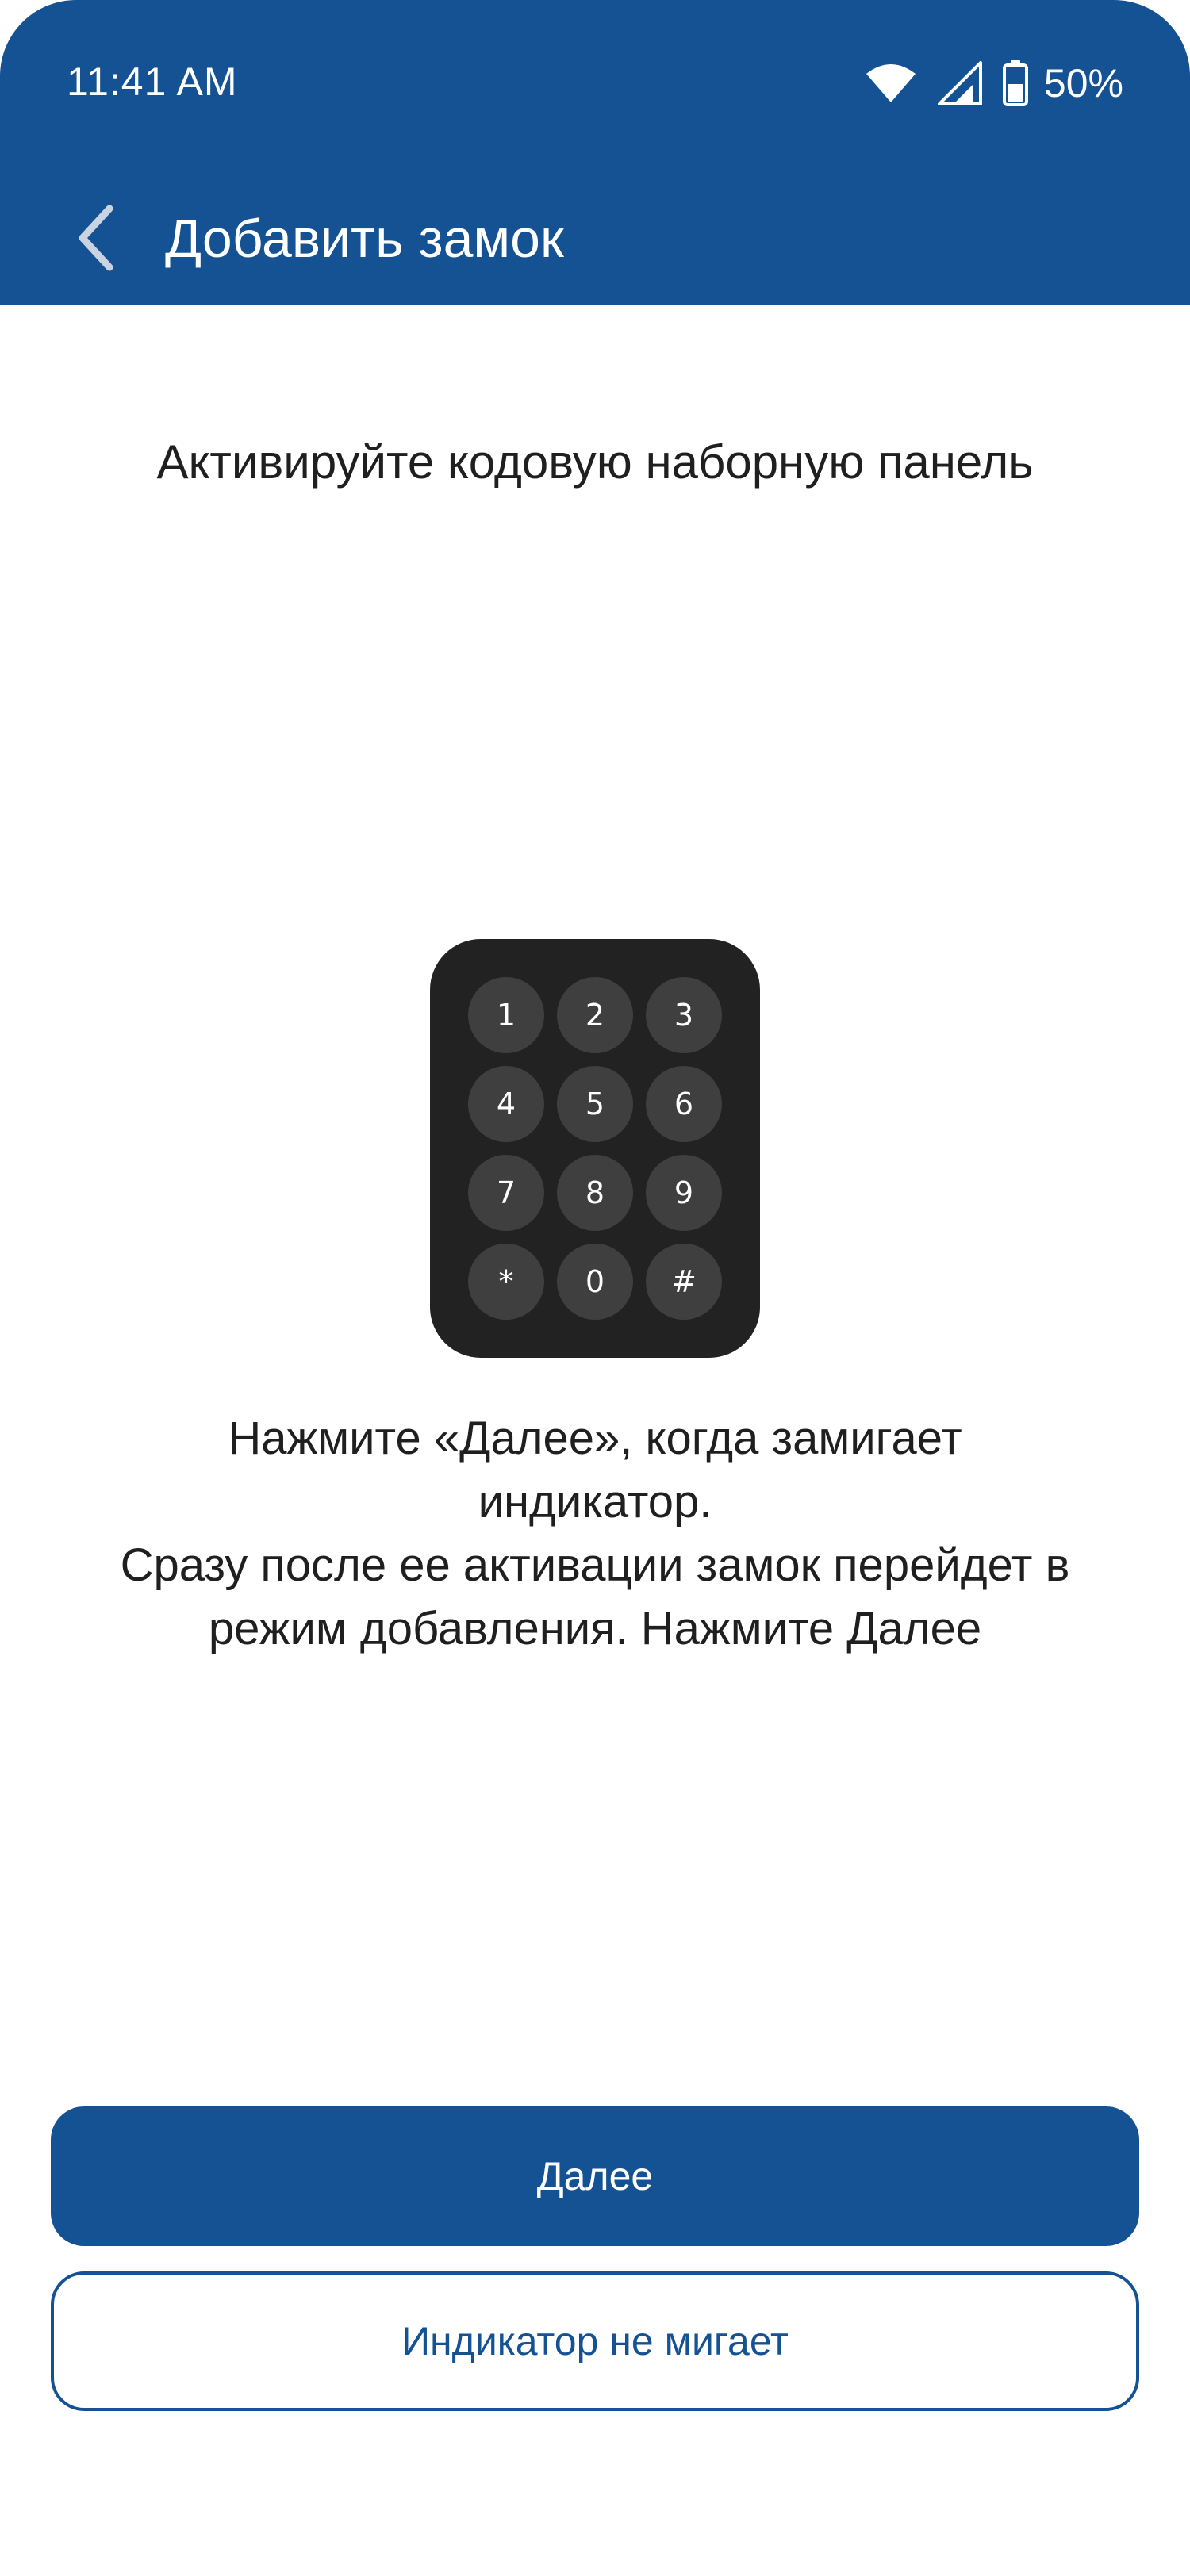 The width and height of the screenshot is (1190, 2576). I want to click on keypad-key: #, so click(684, 1282).